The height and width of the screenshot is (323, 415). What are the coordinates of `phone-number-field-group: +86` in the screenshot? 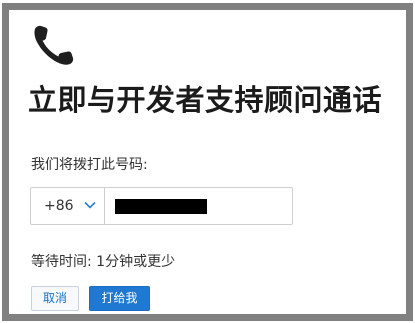 It's located at (161, 206).